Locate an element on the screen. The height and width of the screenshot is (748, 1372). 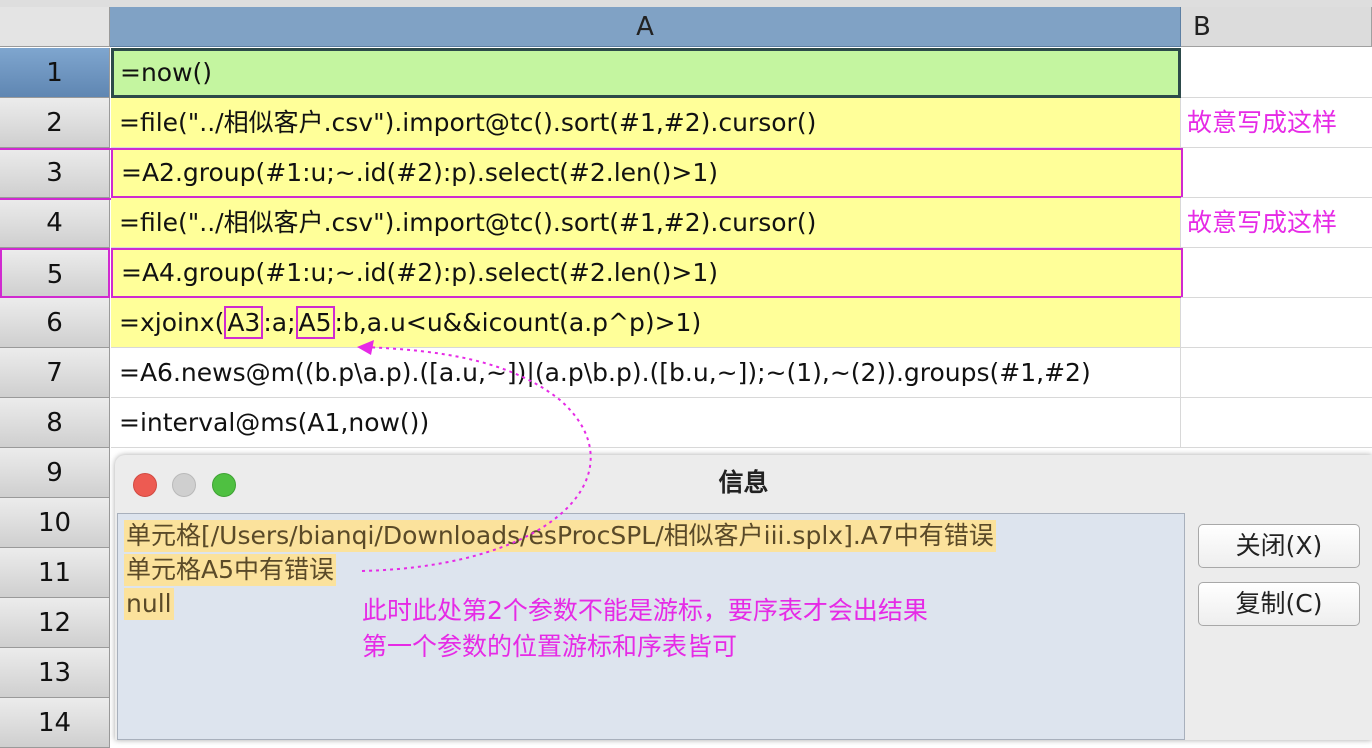
column-header-a: A is located at coordinates (645, 27).